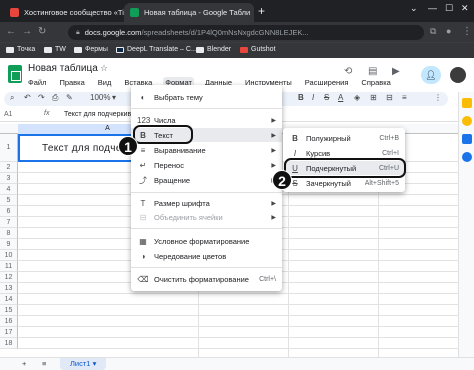  I want to click on menu-item-conditional-formatting: ▦ Условное форматирование, so click(206, 241).